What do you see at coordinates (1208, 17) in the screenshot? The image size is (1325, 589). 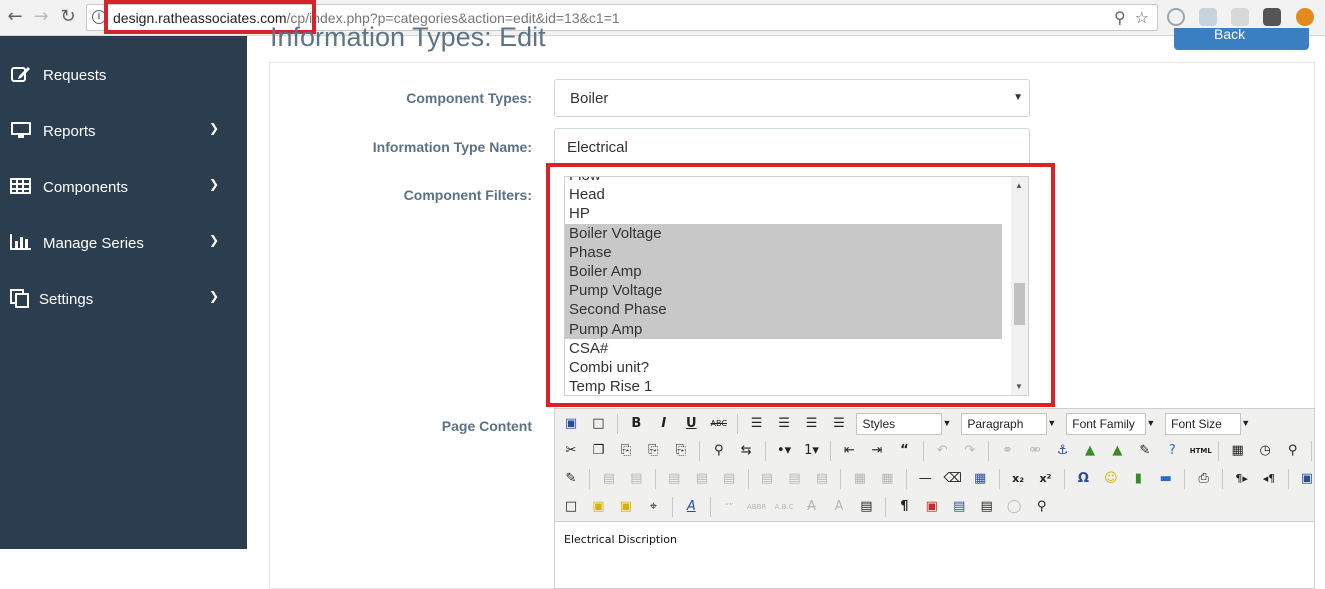 I see `screen-extension-icon` at bounding box center [1208, 17].